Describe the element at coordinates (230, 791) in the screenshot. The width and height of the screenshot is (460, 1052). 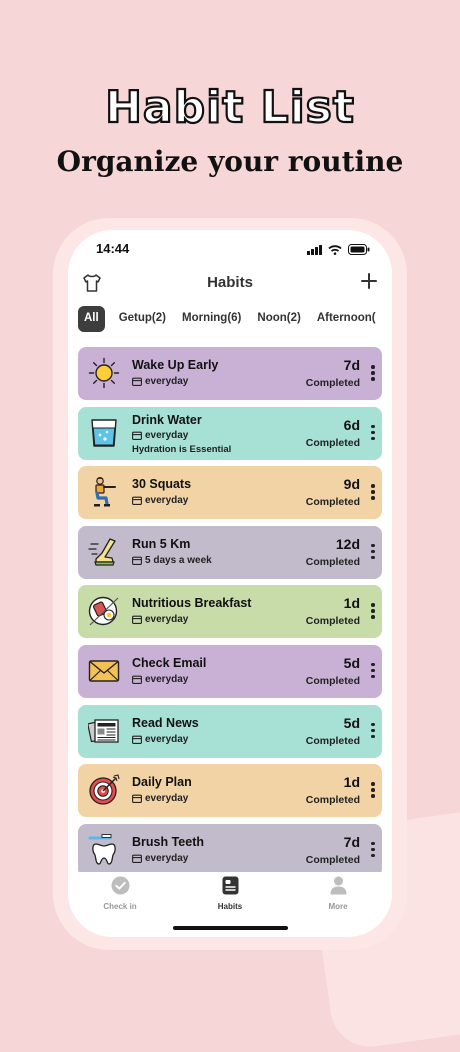
I see `habit-card: Daily Plan everyday 1d Completed` at that location.